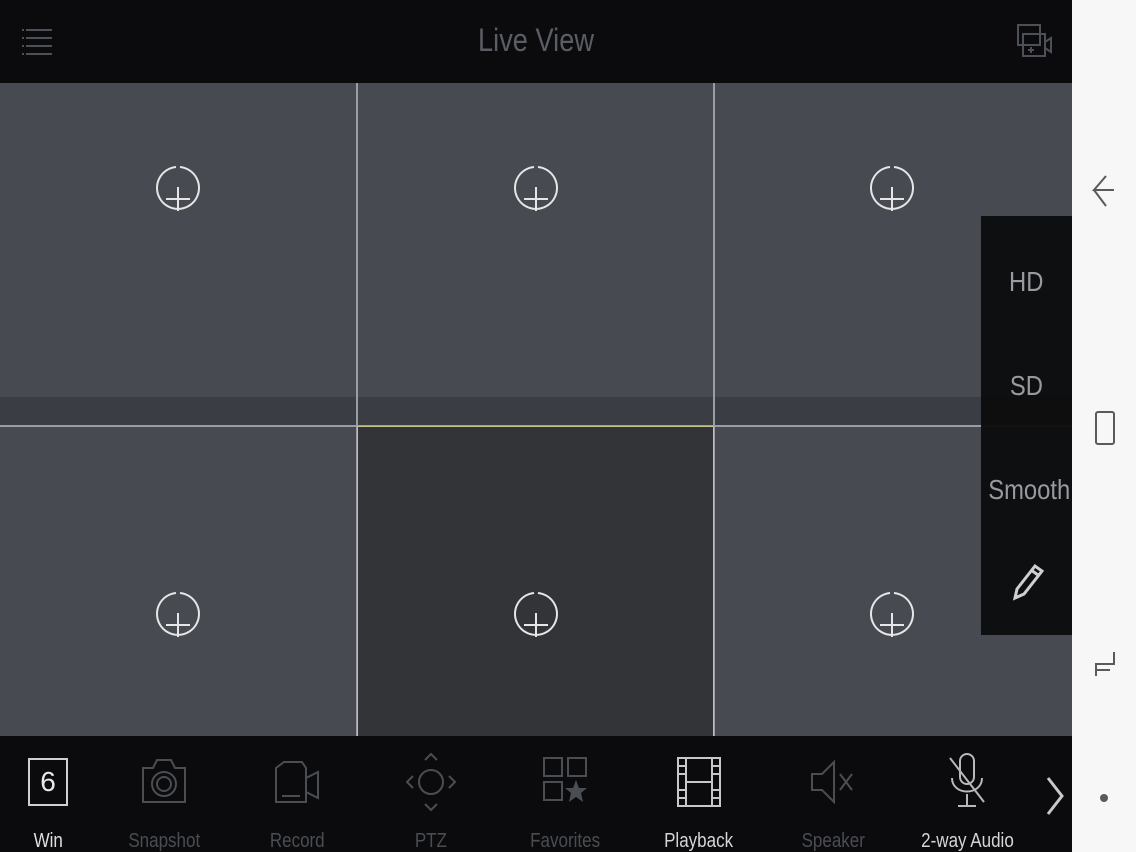 This screenshot has height=852, width=1136. Describe the element at coordinates (967, 780) in the screenshot. I see `mic-off-icon` at that location.